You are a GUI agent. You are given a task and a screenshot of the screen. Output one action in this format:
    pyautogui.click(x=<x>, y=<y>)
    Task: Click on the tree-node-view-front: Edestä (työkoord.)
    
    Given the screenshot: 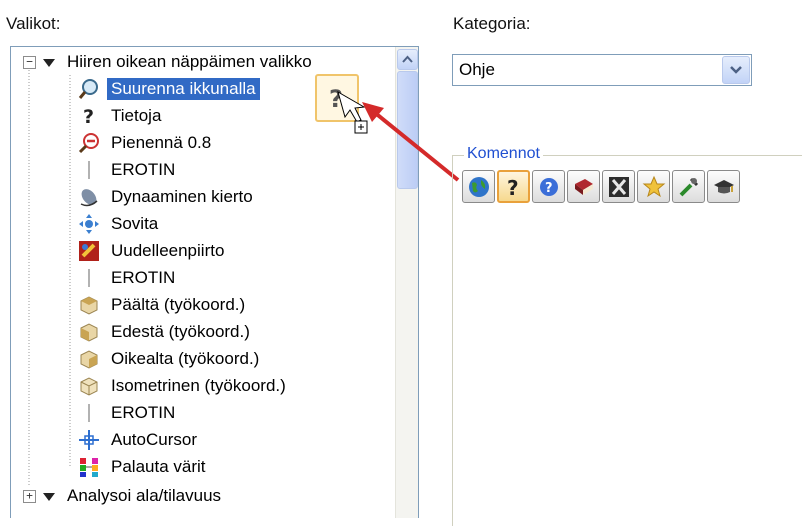 What is the action you would take?
    pyautogui.click(x=165, y=332)
    